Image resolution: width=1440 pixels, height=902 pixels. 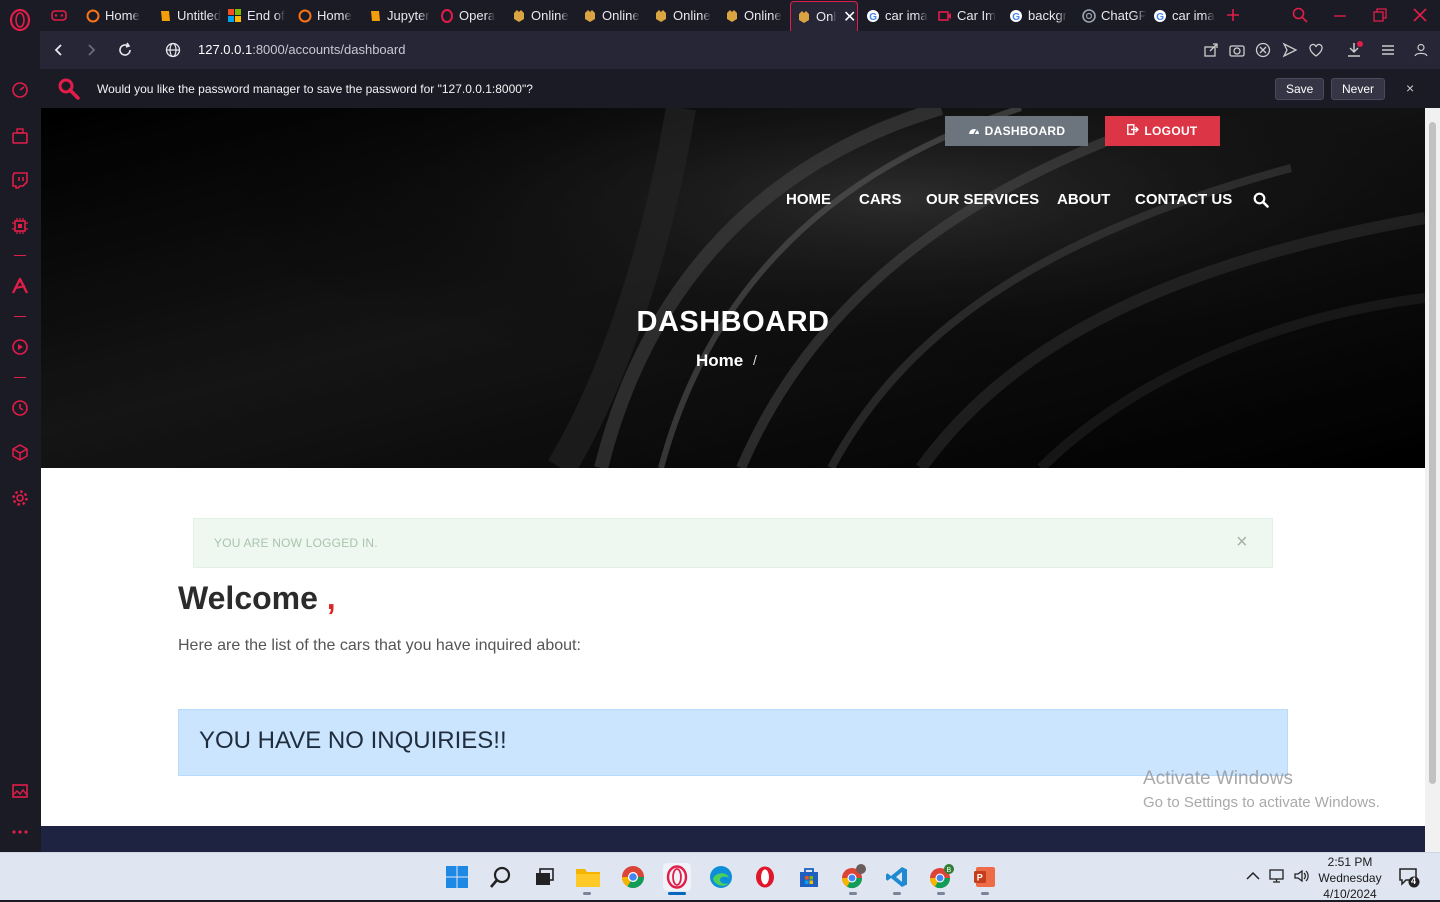 What do you see at coordinates (457, 877) in the screenshot?
I see `start-windows-icon` at bounding box center [457, 877].